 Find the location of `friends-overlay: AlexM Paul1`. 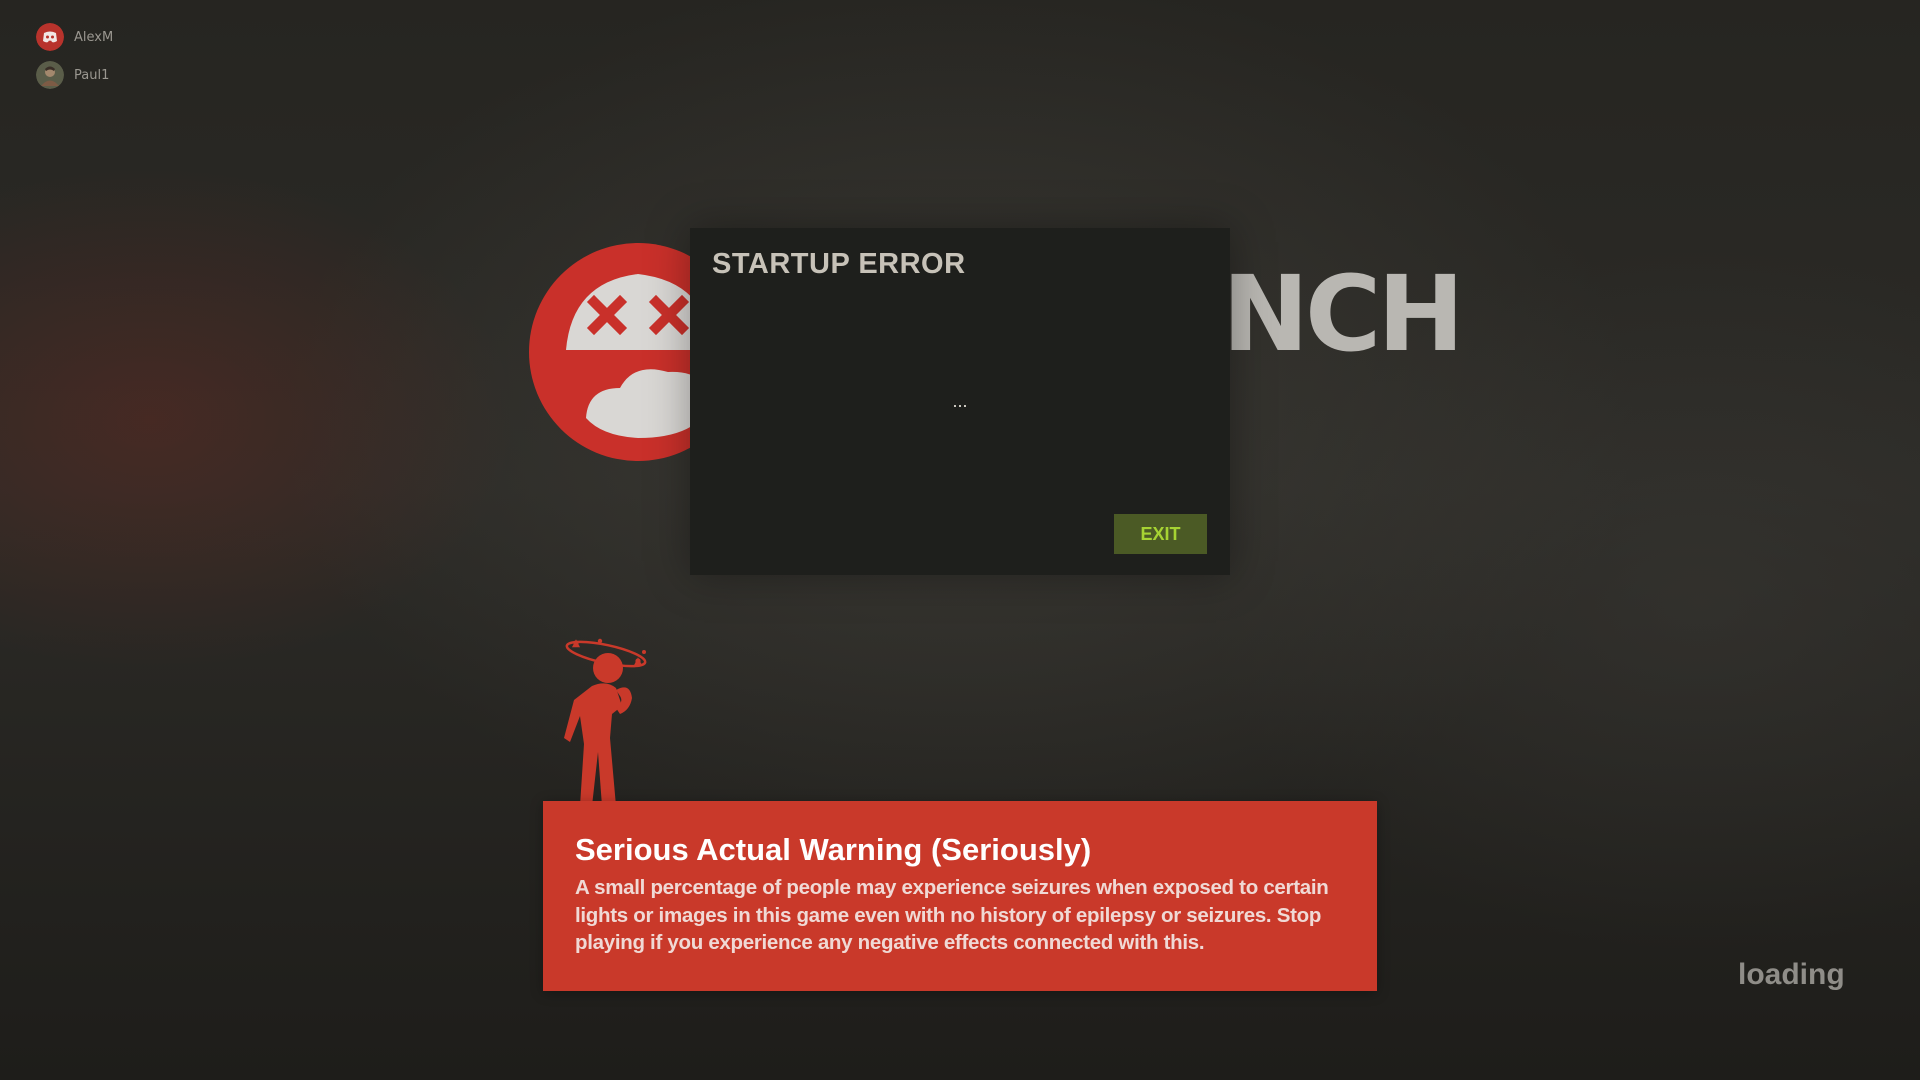

friends-overlay: AlexM Paul1 is located at coordinates (74, 60).